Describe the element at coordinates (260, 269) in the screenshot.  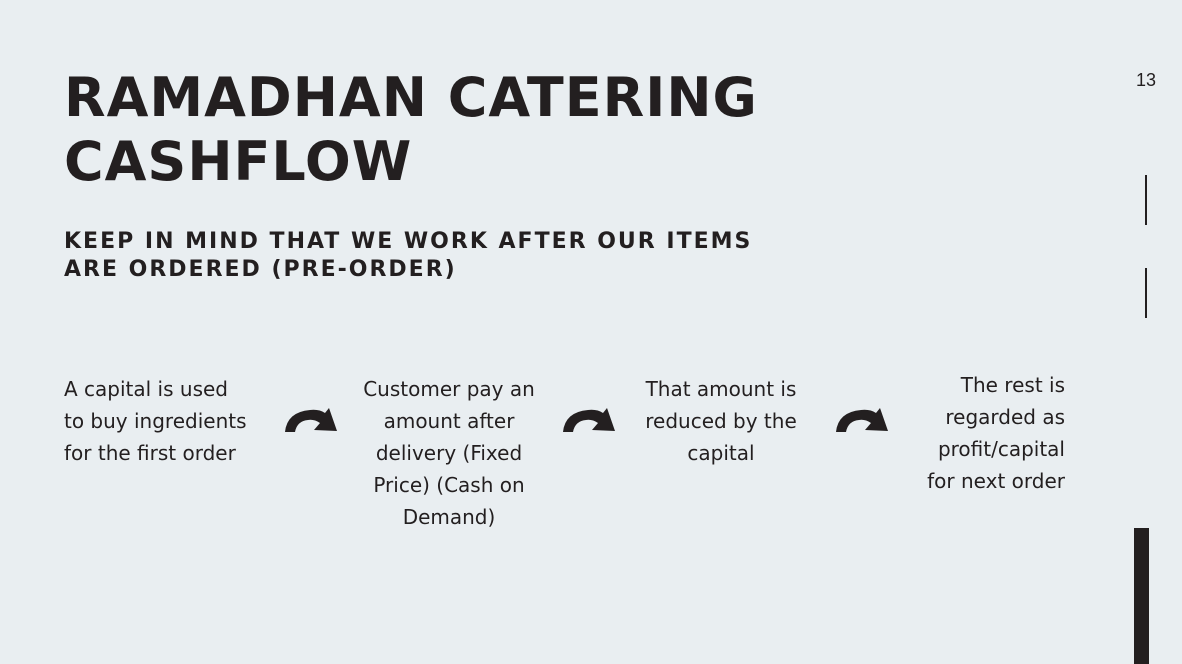
I see `slide-subtitle-line-2: ARE ORDERED (PRE-ORDER)` at that location.